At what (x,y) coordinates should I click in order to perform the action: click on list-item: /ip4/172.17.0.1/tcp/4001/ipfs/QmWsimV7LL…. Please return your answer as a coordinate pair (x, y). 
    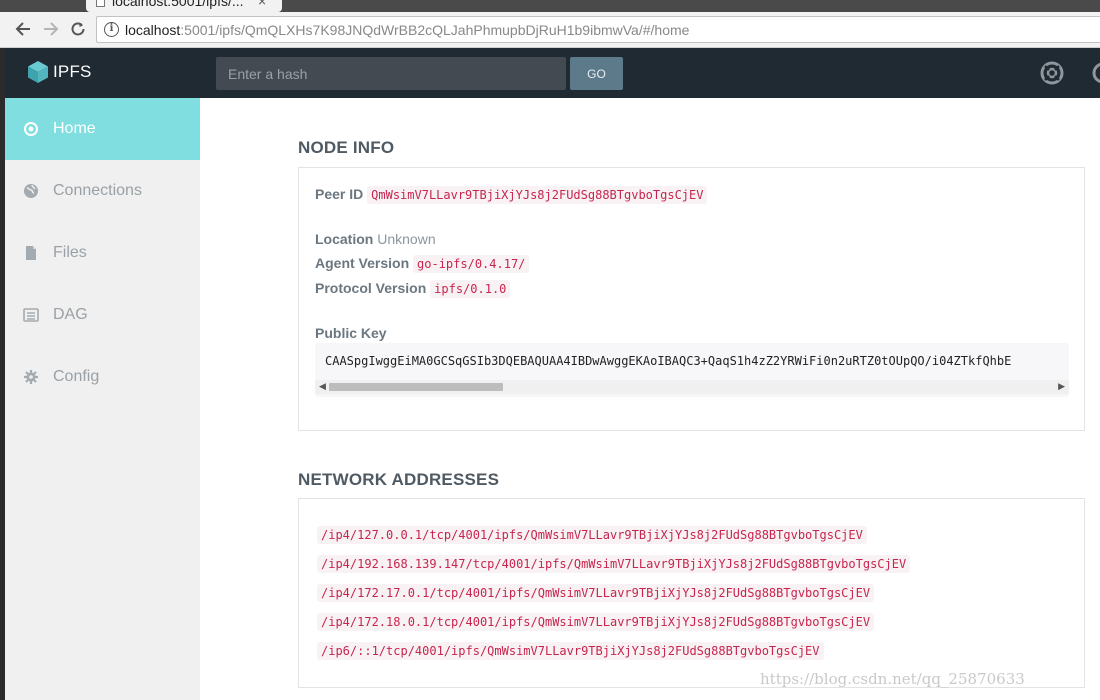
    Looking at the image, I should click on (596, 593).